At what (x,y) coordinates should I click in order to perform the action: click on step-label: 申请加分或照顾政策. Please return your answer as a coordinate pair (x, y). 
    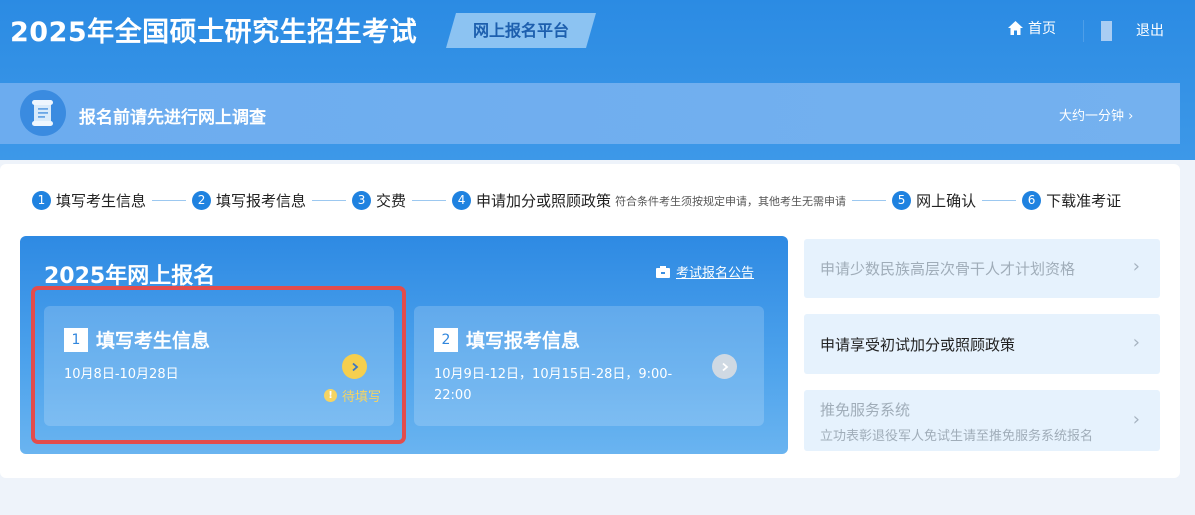
    Looking at the image, I should click on (544, 201).